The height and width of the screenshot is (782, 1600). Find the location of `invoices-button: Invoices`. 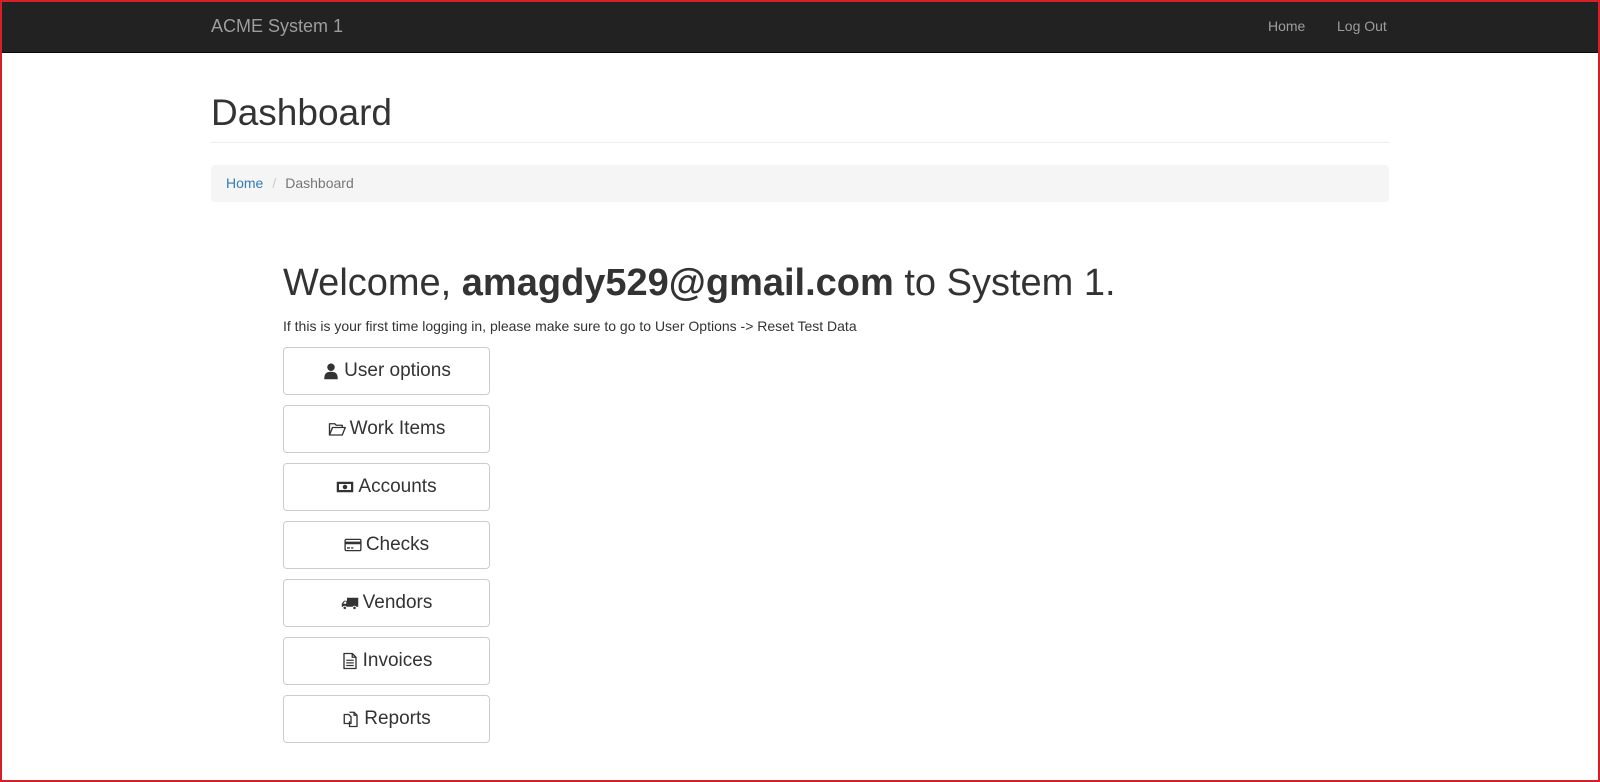

invoices-button: Invoices is located at coordinates (386, 661).